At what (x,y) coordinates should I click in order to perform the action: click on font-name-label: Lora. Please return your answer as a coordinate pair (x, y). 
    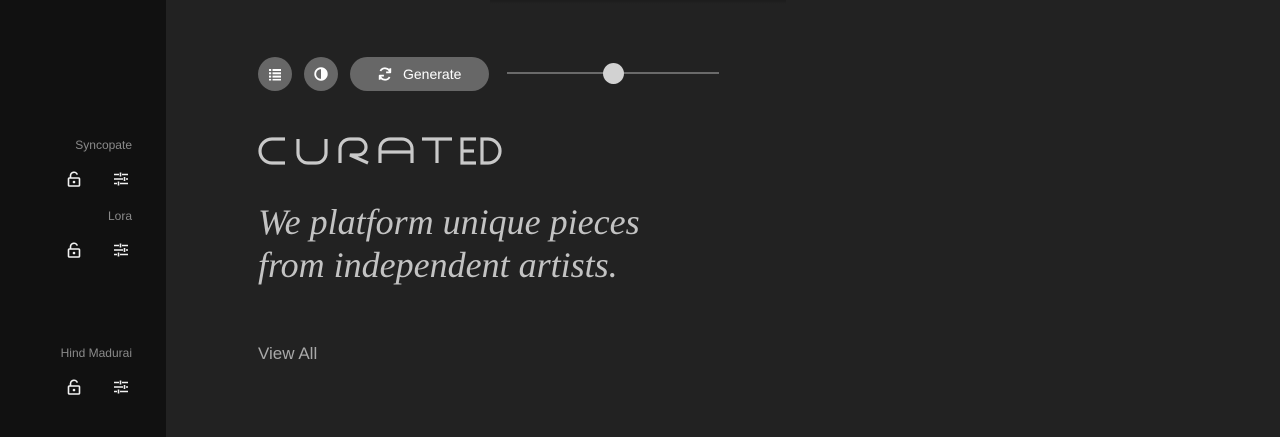
    Looking at the image, I should click on (119, 216).